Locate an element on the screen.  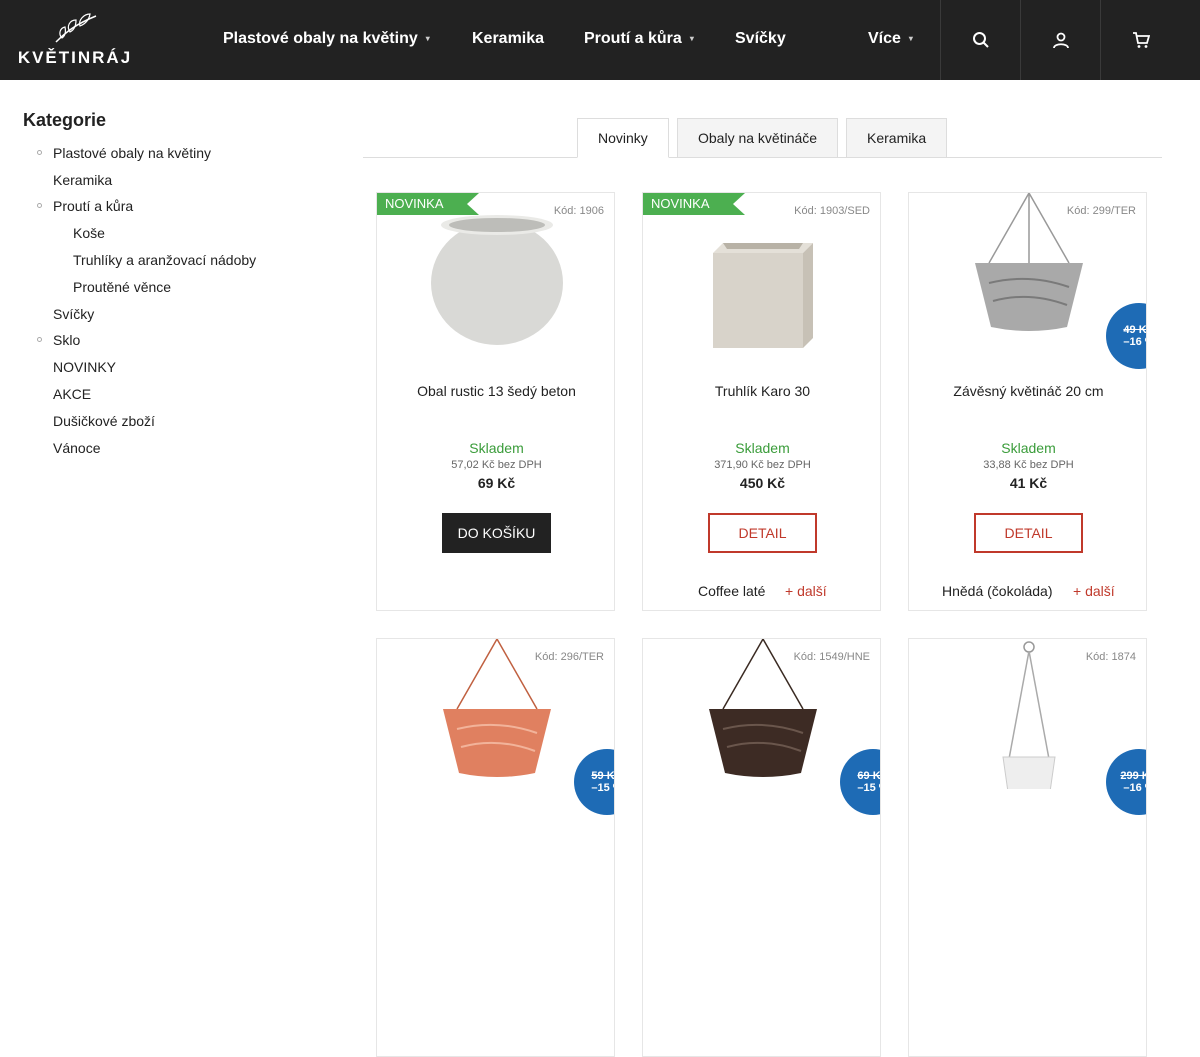
product-code: Kód: 1906 is located at coordinates (578, 211).